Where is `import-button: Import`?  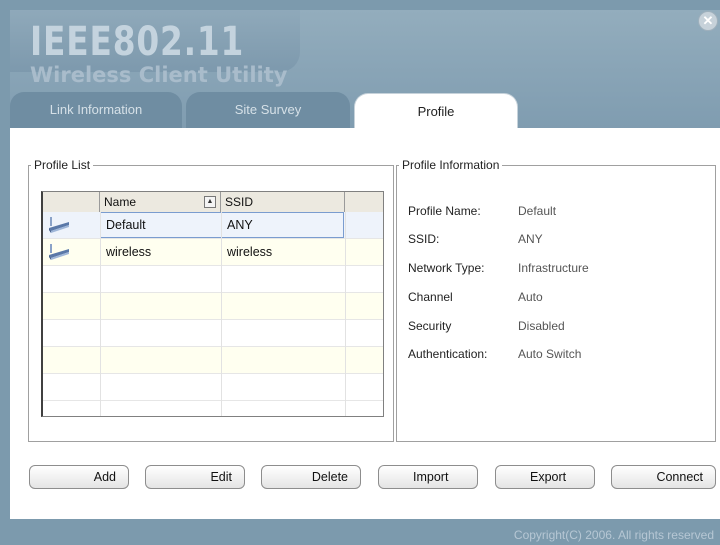 import-button: Import is located at coordinates (428, 477).